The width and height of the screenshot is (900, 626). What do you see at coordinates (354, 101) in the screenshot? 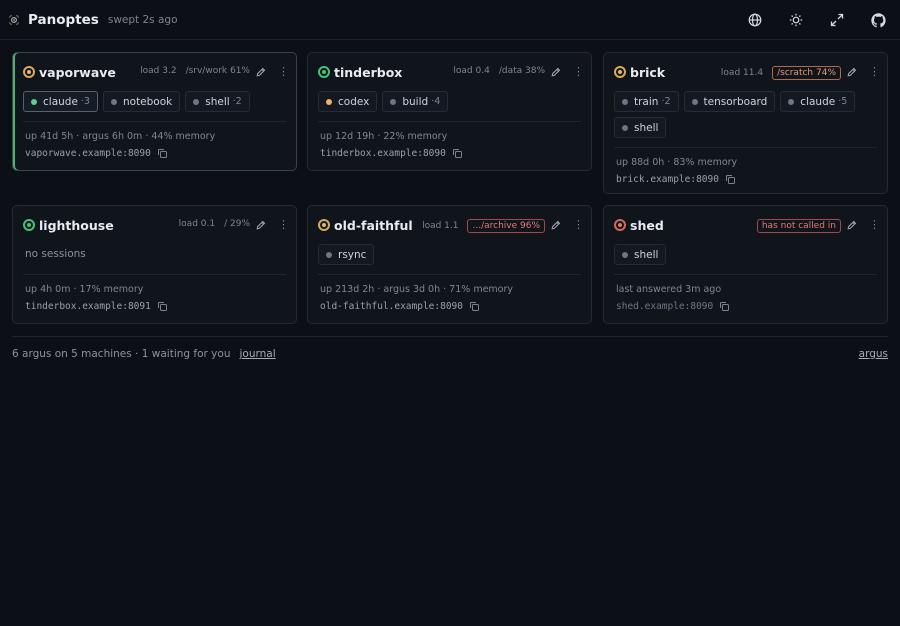
I see `session-label: codex` at bounding box center [354, 101].